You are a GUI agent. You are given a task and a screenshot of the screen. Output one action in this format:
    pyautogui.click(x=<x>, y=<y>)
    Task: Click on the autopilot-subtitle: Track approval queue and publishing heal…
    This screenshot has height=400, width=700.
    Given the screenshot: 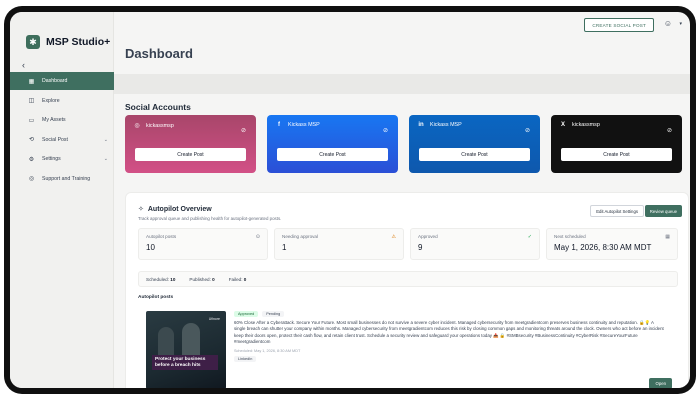 What is the action you would take?
    pyautogui.click(x=210, y=218)
    